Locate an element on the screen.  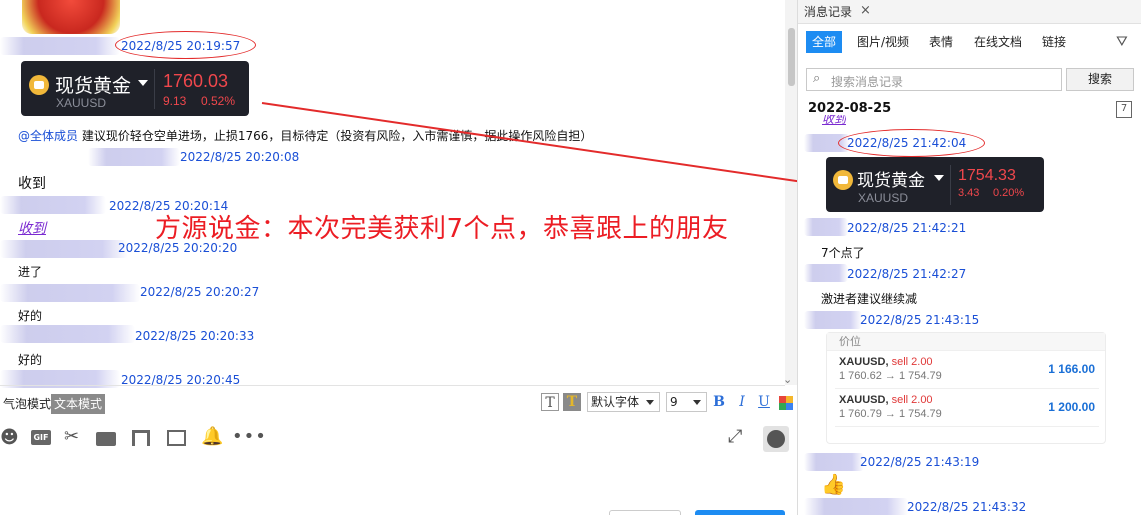
quote-change-percent: 0.20% is located at coordinates (1009, 193).